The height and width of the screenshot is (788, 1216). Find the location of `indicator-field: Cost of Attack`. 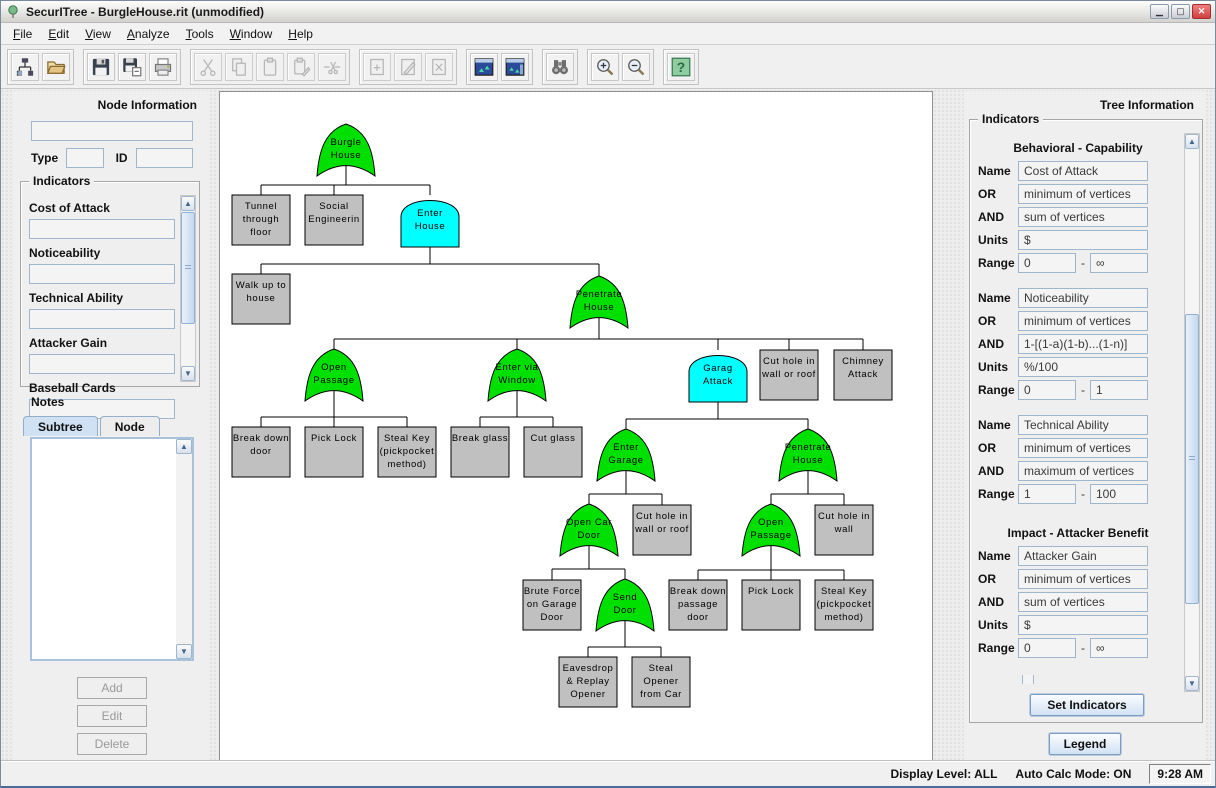

indicator-field: Cost of Attack is located at coordinates (1083, 170).